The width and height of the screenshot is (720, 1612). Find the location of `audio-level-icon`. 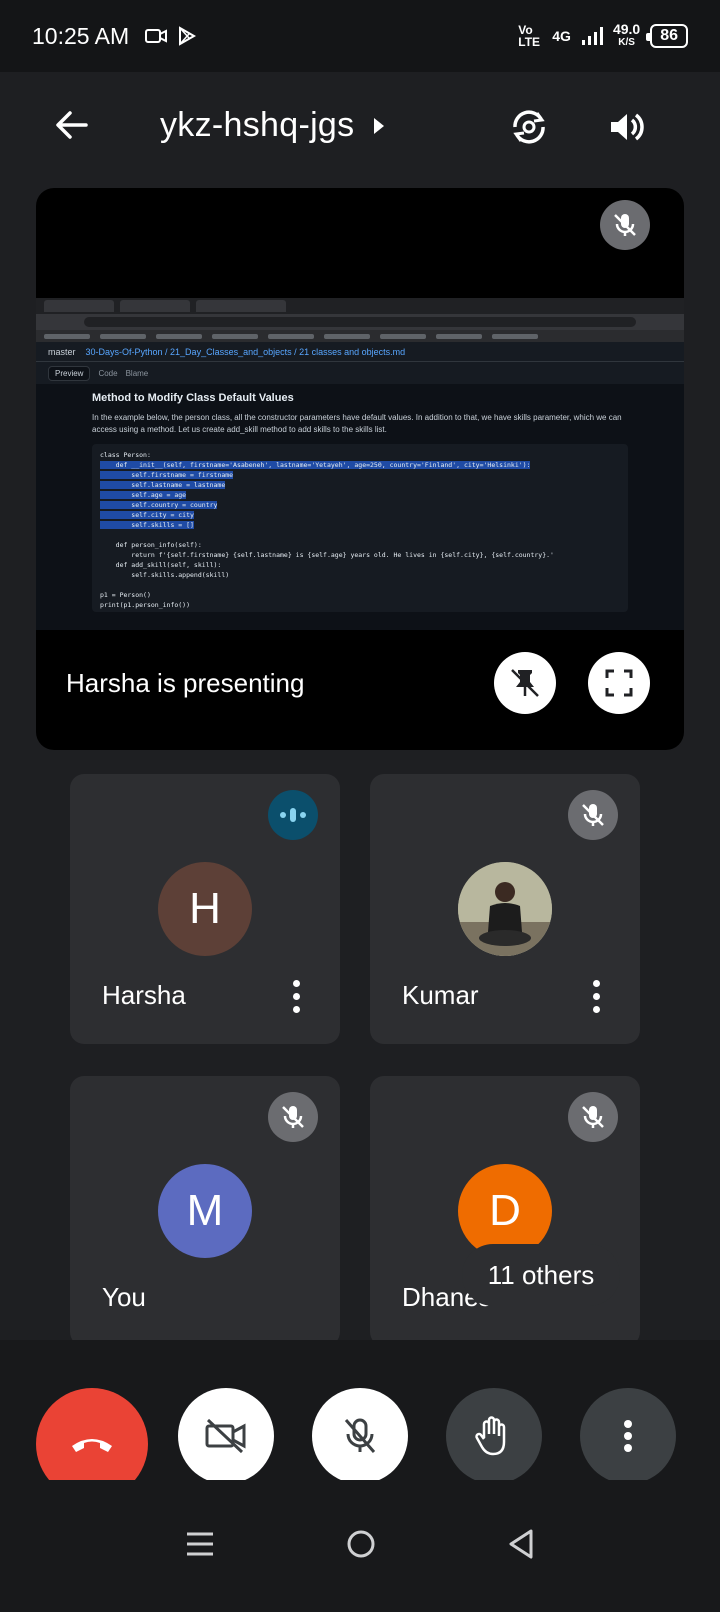

audio-level-icon is located at coordinates (293, 815).